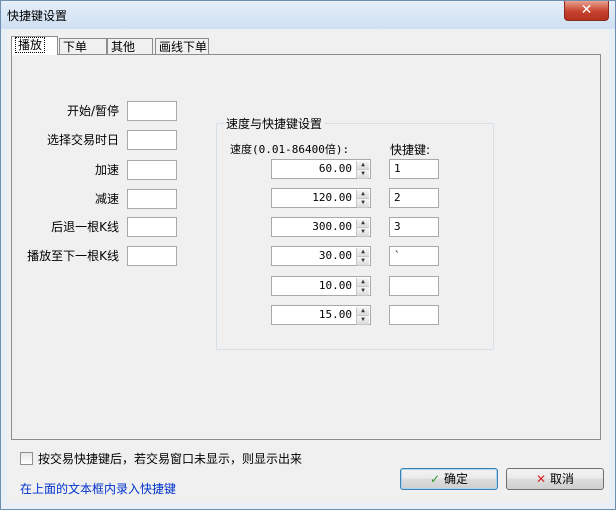 The width and height of the screenshot is (616, 510). What do you see at coordinates (92, 111) in the screenshot?
I see `start-pause-label: 开始/暂停` at bounding box center [92, 111].